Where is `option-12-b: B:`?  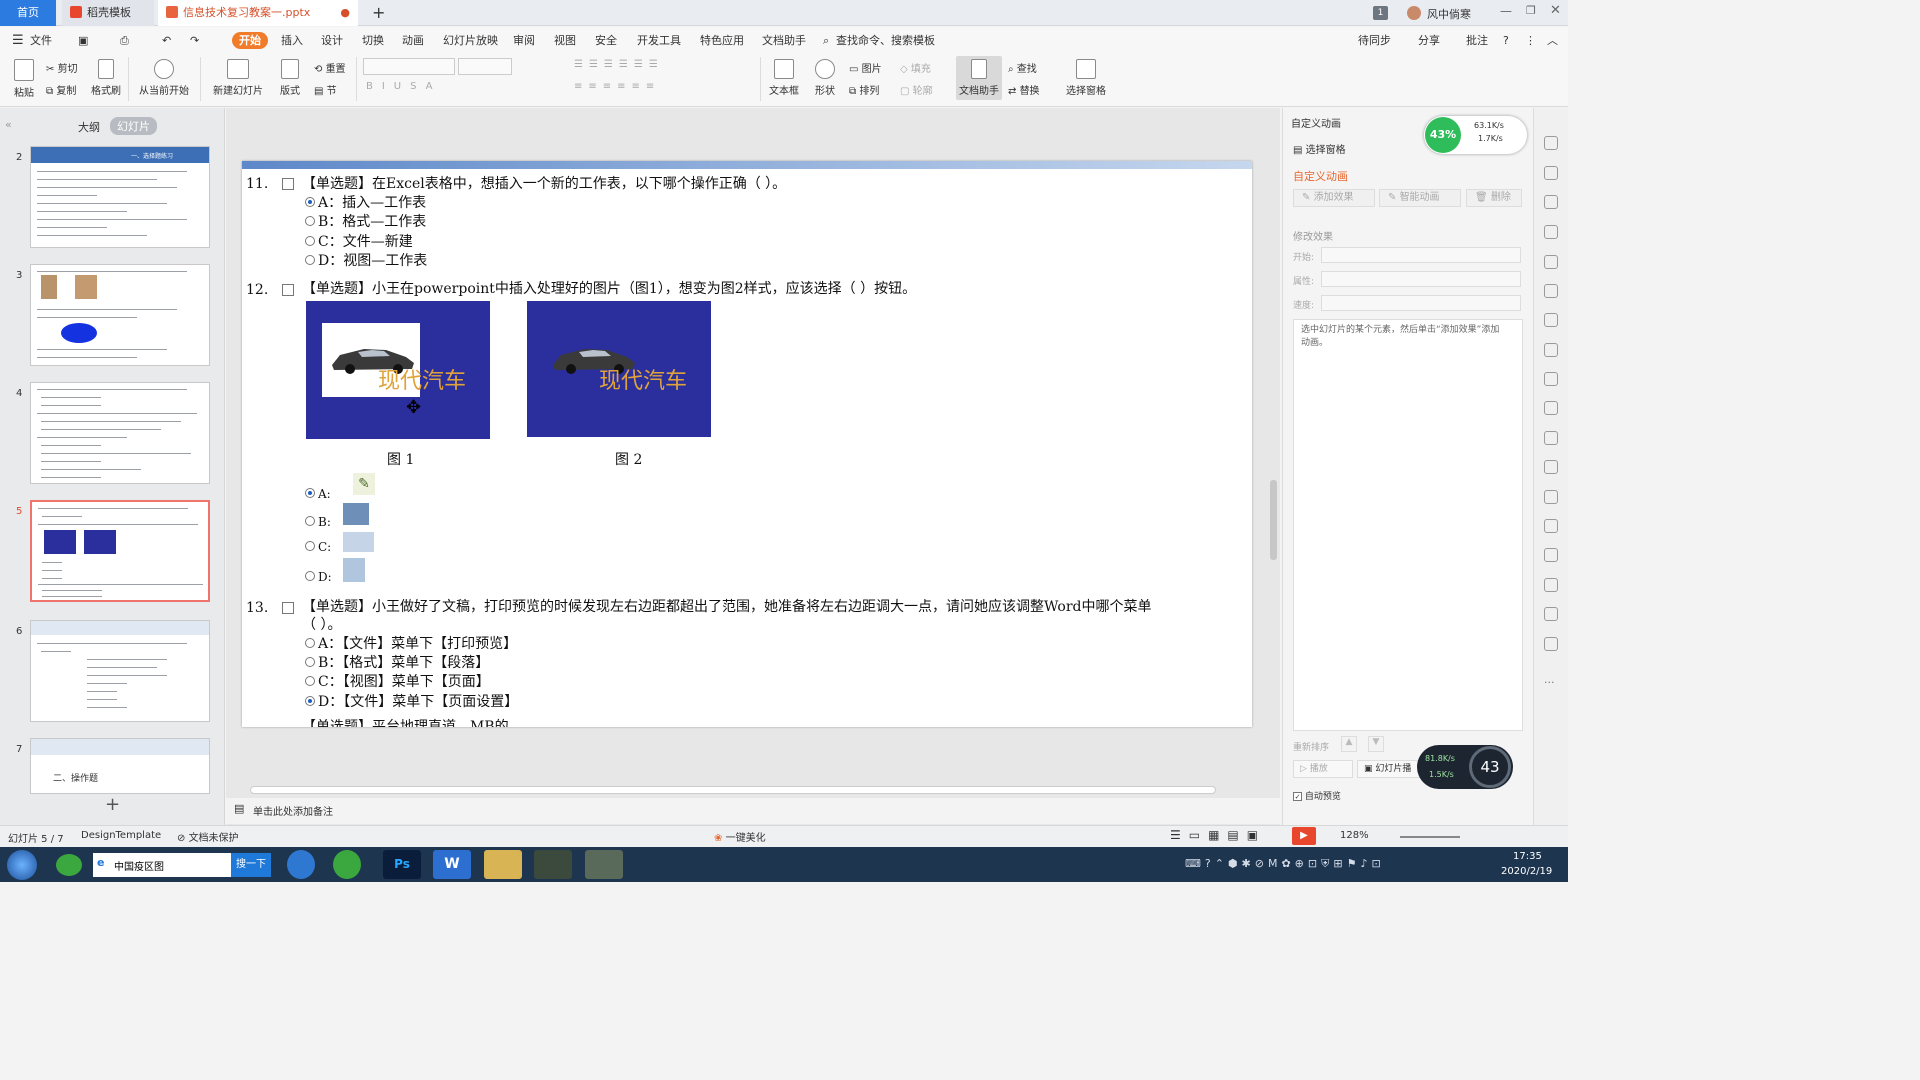
option-12-b: B: is located at coordinates (318, 522).